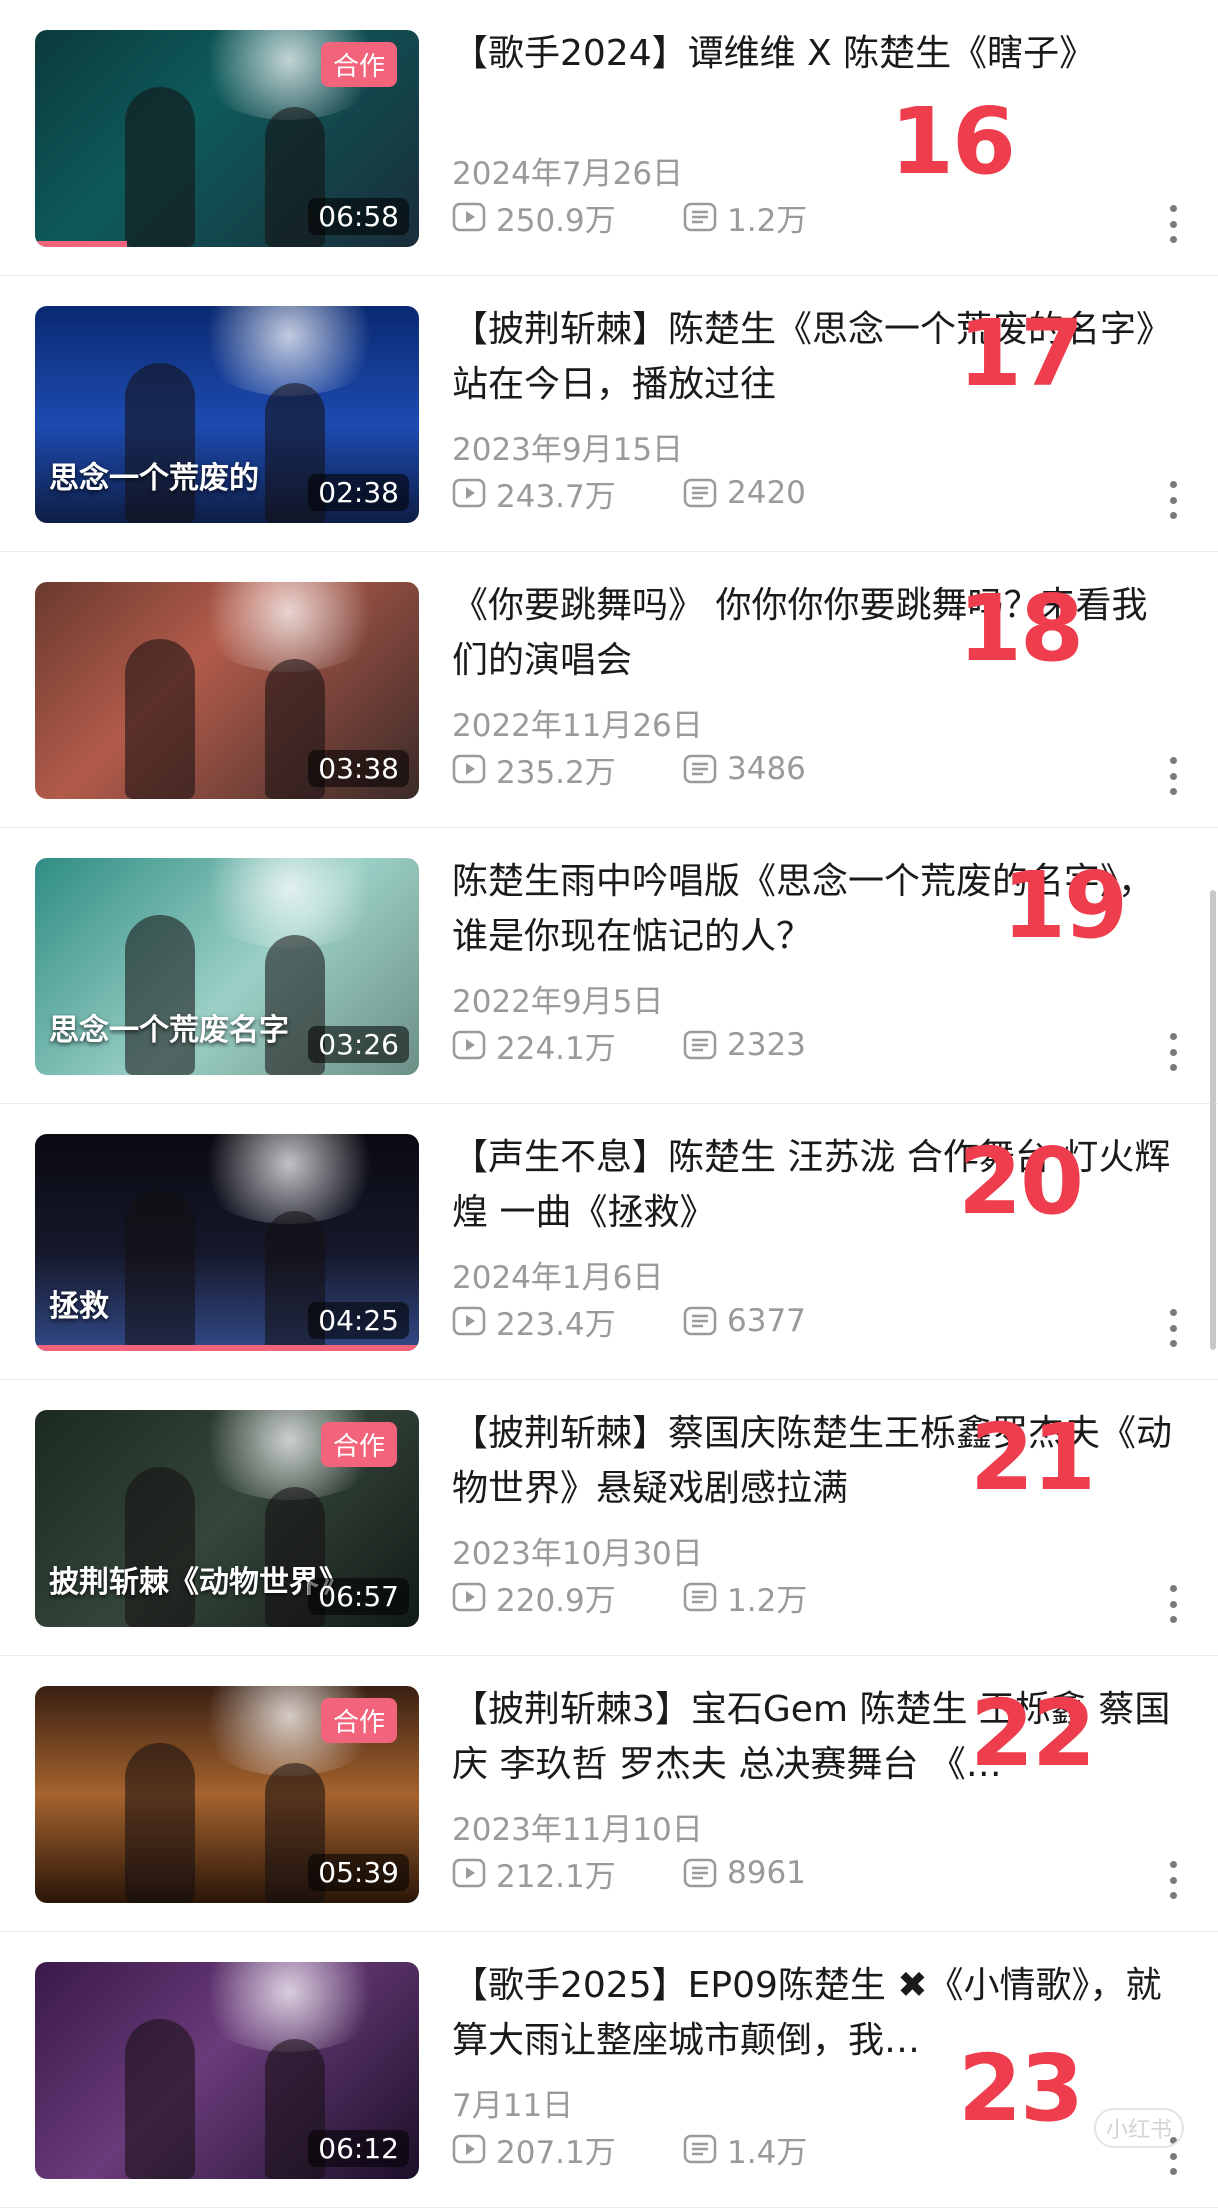 The image size is (1218, 2208). What do you see at coordinates (358, 1320) in the screenshot?
I see `duration-label: 04:25` at bounding box center [358, 1320].